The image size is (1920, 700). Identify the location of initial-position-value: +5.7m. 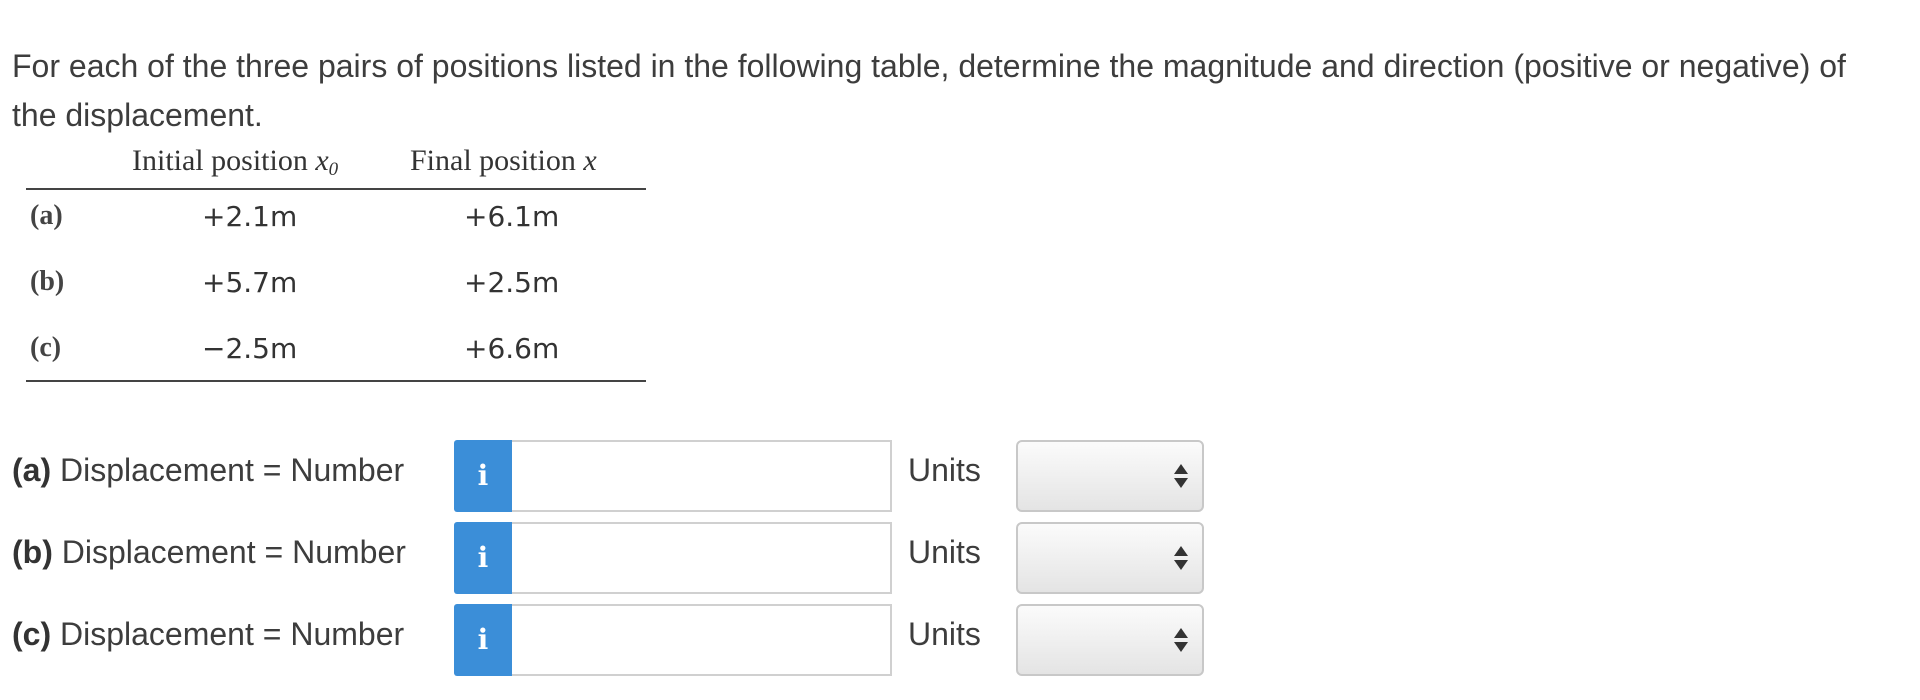
(250, 282).